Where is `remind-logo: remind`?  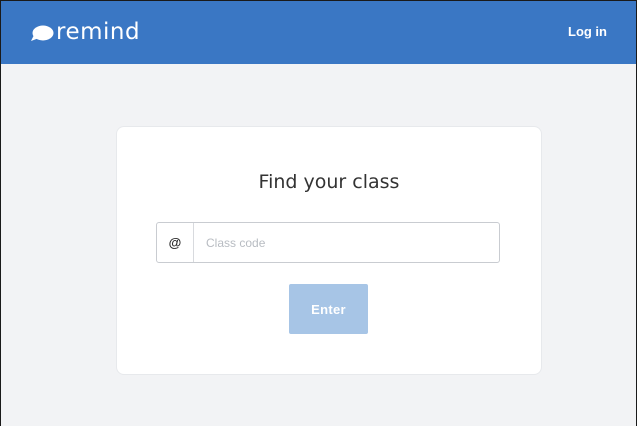 remind-logo: remind is located at coordinates (85, 32).